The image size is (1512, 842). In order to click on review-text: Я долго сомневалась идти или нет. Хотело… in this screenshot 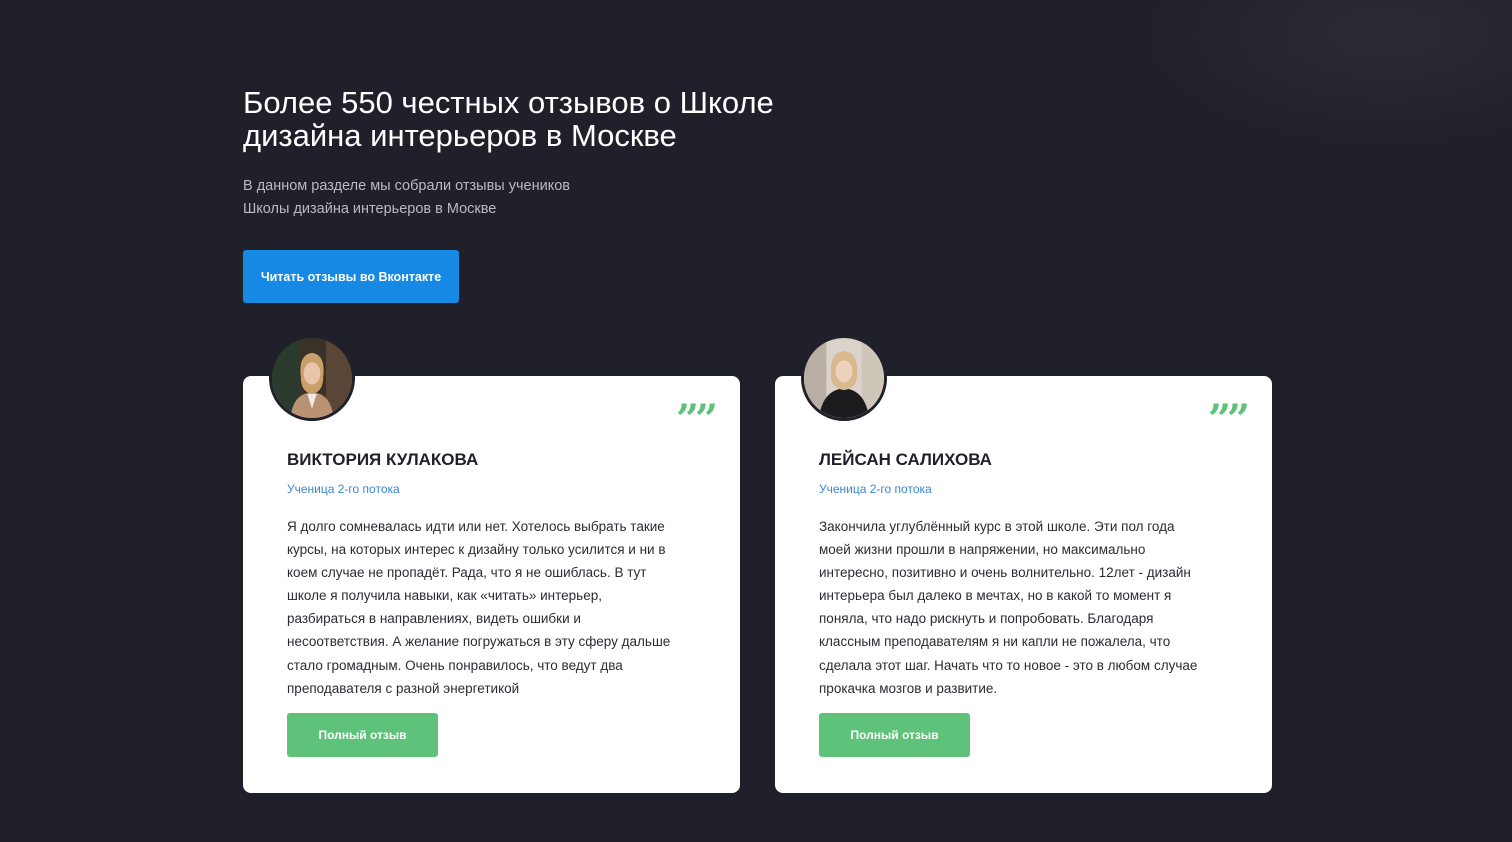, I will do `click(479, 607)`.